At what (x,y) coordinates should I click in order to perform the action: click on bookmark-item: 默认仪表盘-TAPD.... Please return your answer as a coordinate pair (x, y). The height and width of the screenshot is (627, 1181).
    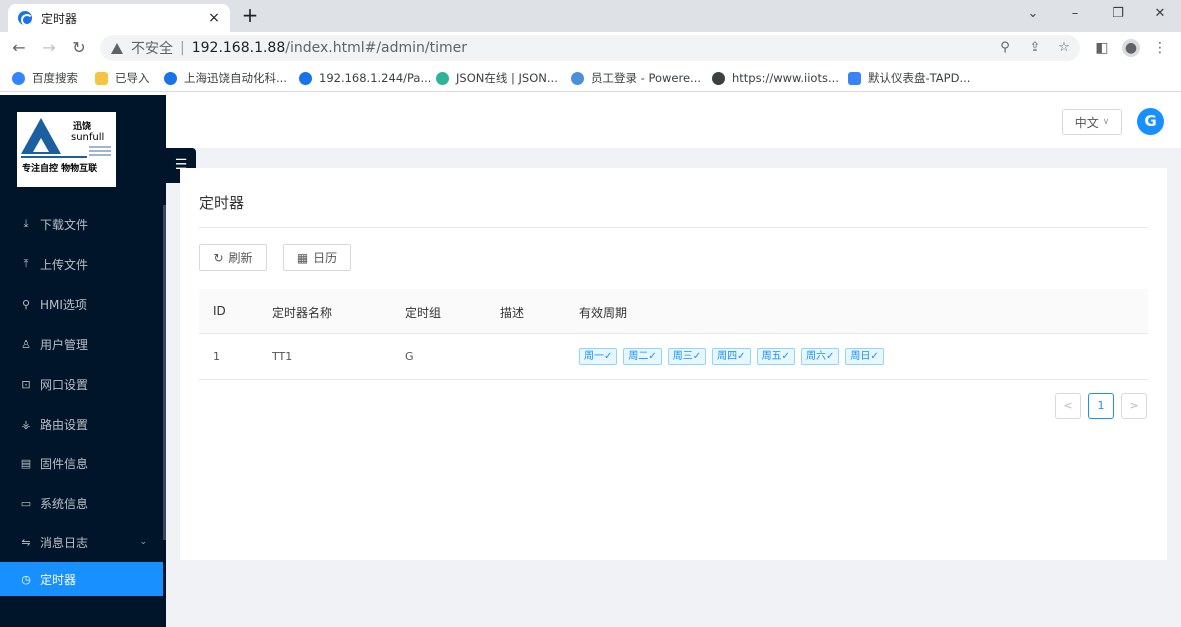
    Looking at the image, I should click on (909, 78).